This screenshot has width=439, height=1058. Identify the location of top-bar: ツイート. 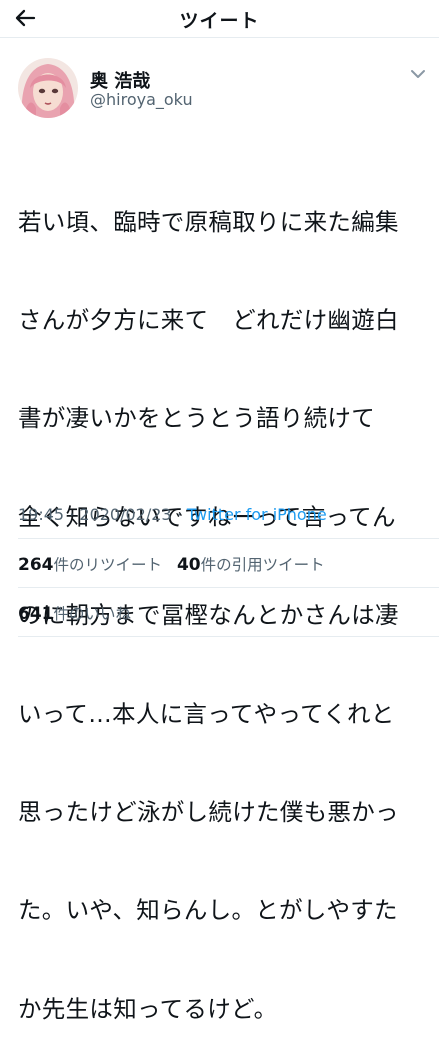
(219, 18).